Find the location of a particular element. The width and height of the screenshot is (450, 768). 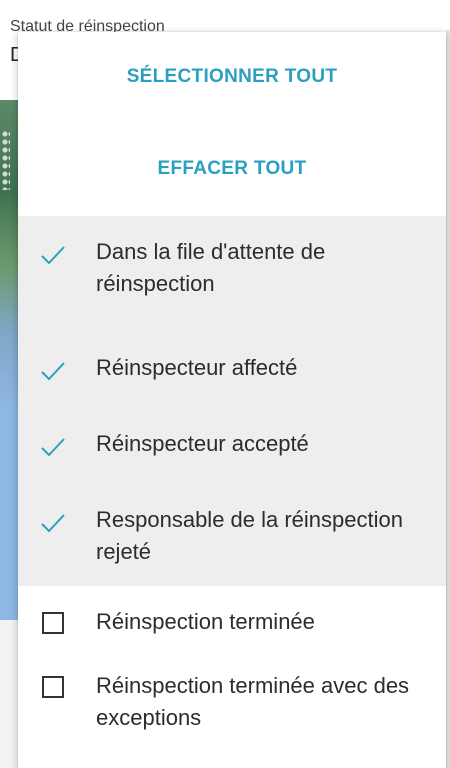

status-option-completed: Réinspection terminée is located at coordinates (232, 621).